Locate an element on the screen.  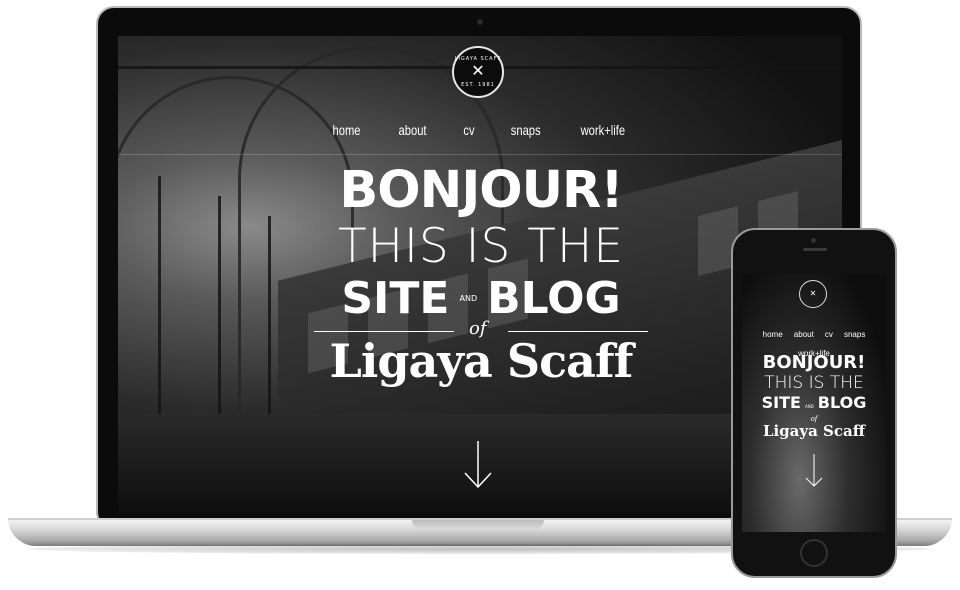
crossed-tools-icon: ✕ is located at coordinates (478, 70).